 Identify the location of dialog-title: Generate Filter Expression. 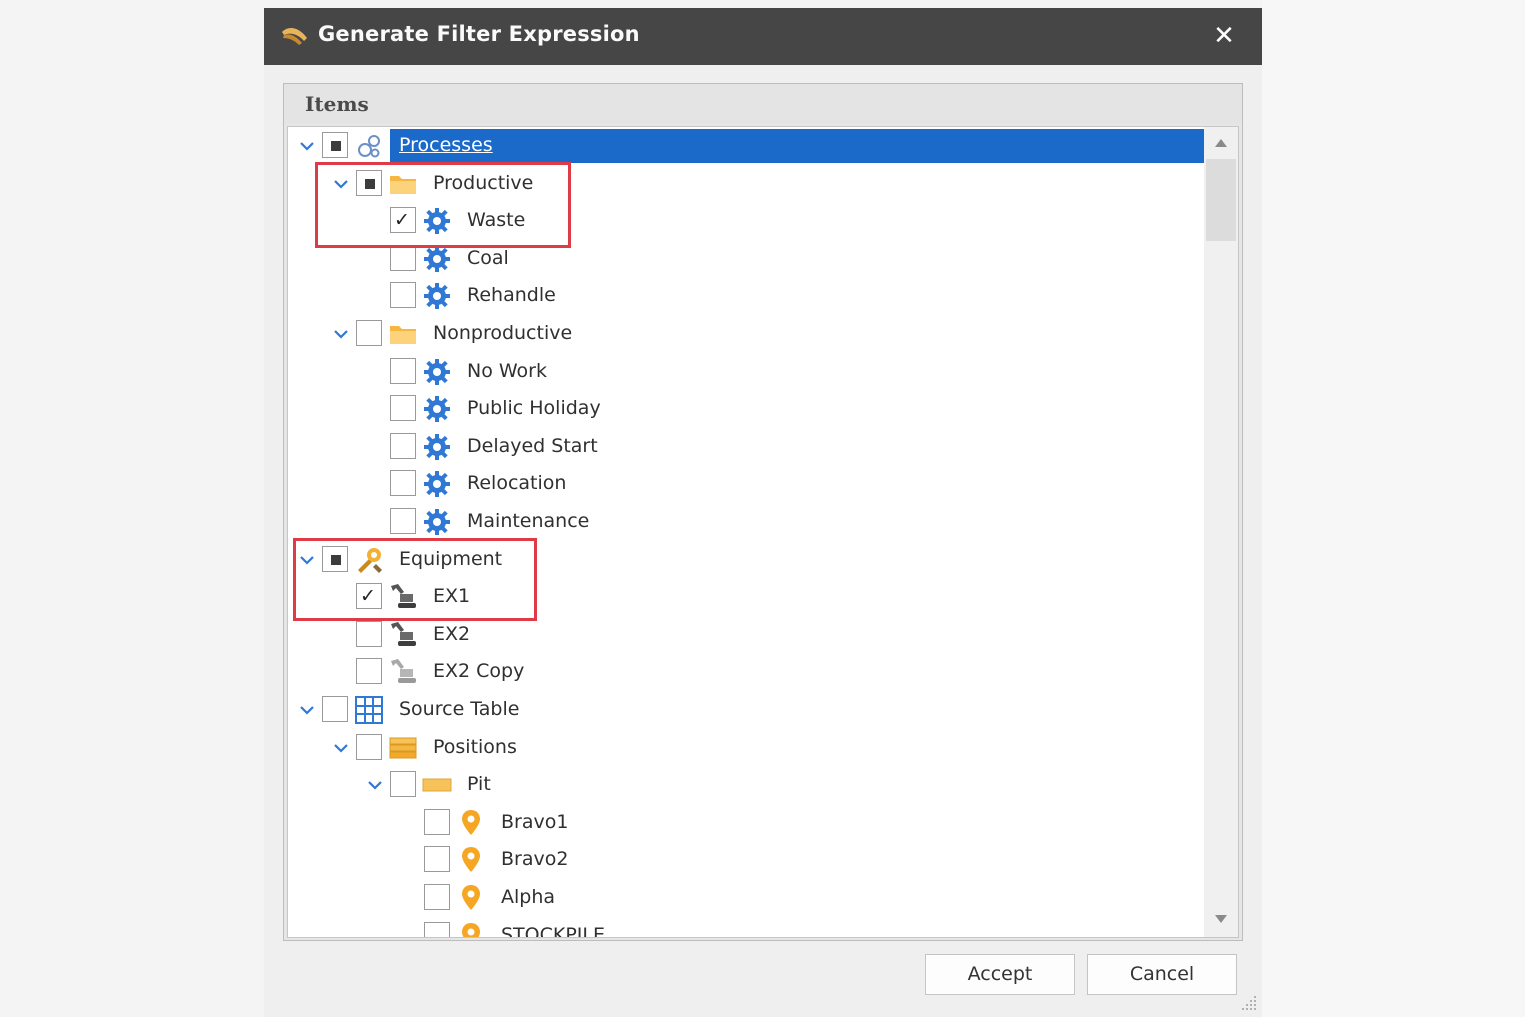
(479, 34).